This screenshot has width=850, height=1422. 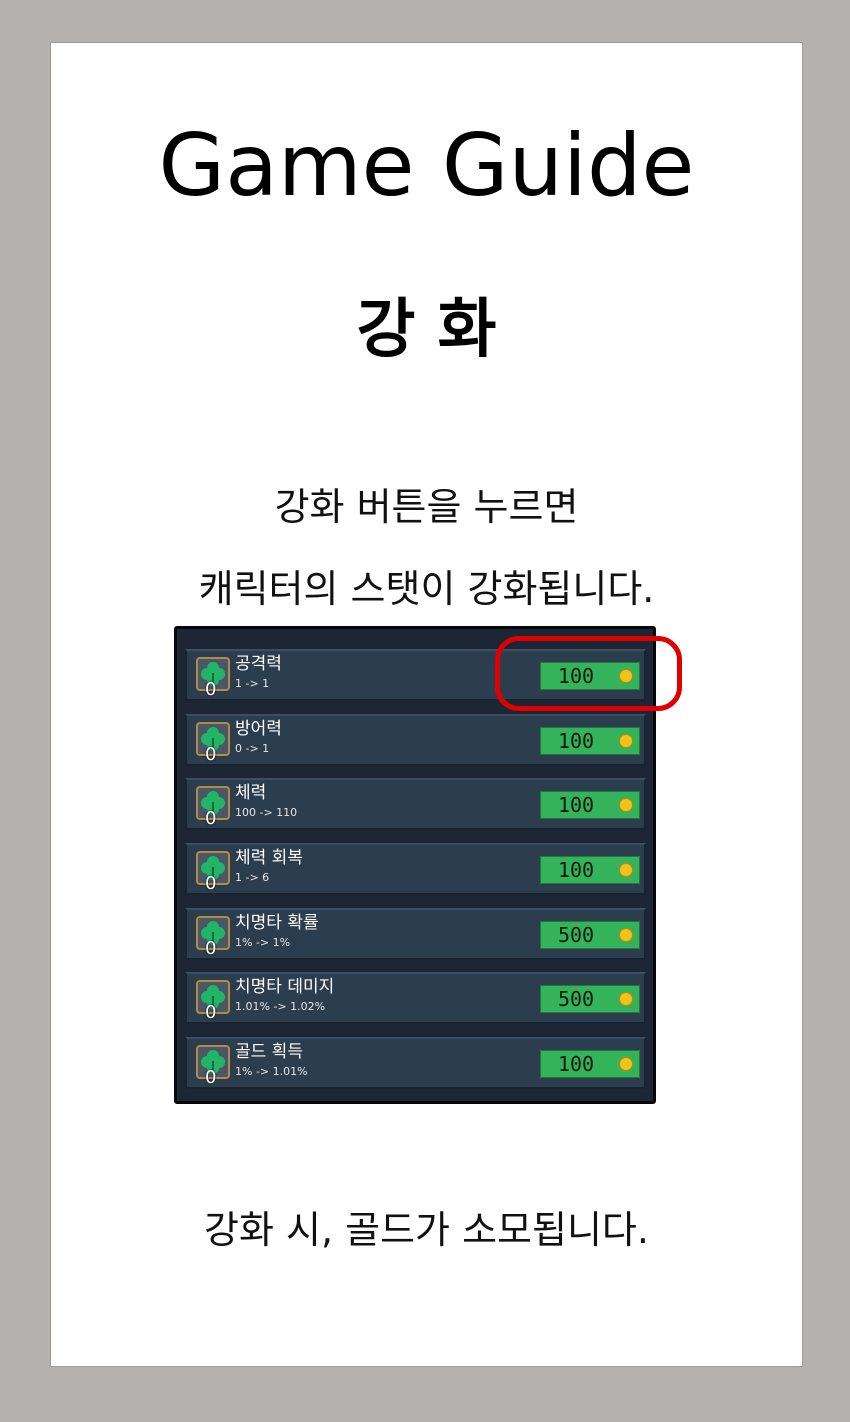 What do you see at coordinates (415, 998) in the screenshot?
I see `upgrade-row-crit-damage: 0 치명타 데미지 1.01% -> 1.02% 500` at bounding box center [415, 998].